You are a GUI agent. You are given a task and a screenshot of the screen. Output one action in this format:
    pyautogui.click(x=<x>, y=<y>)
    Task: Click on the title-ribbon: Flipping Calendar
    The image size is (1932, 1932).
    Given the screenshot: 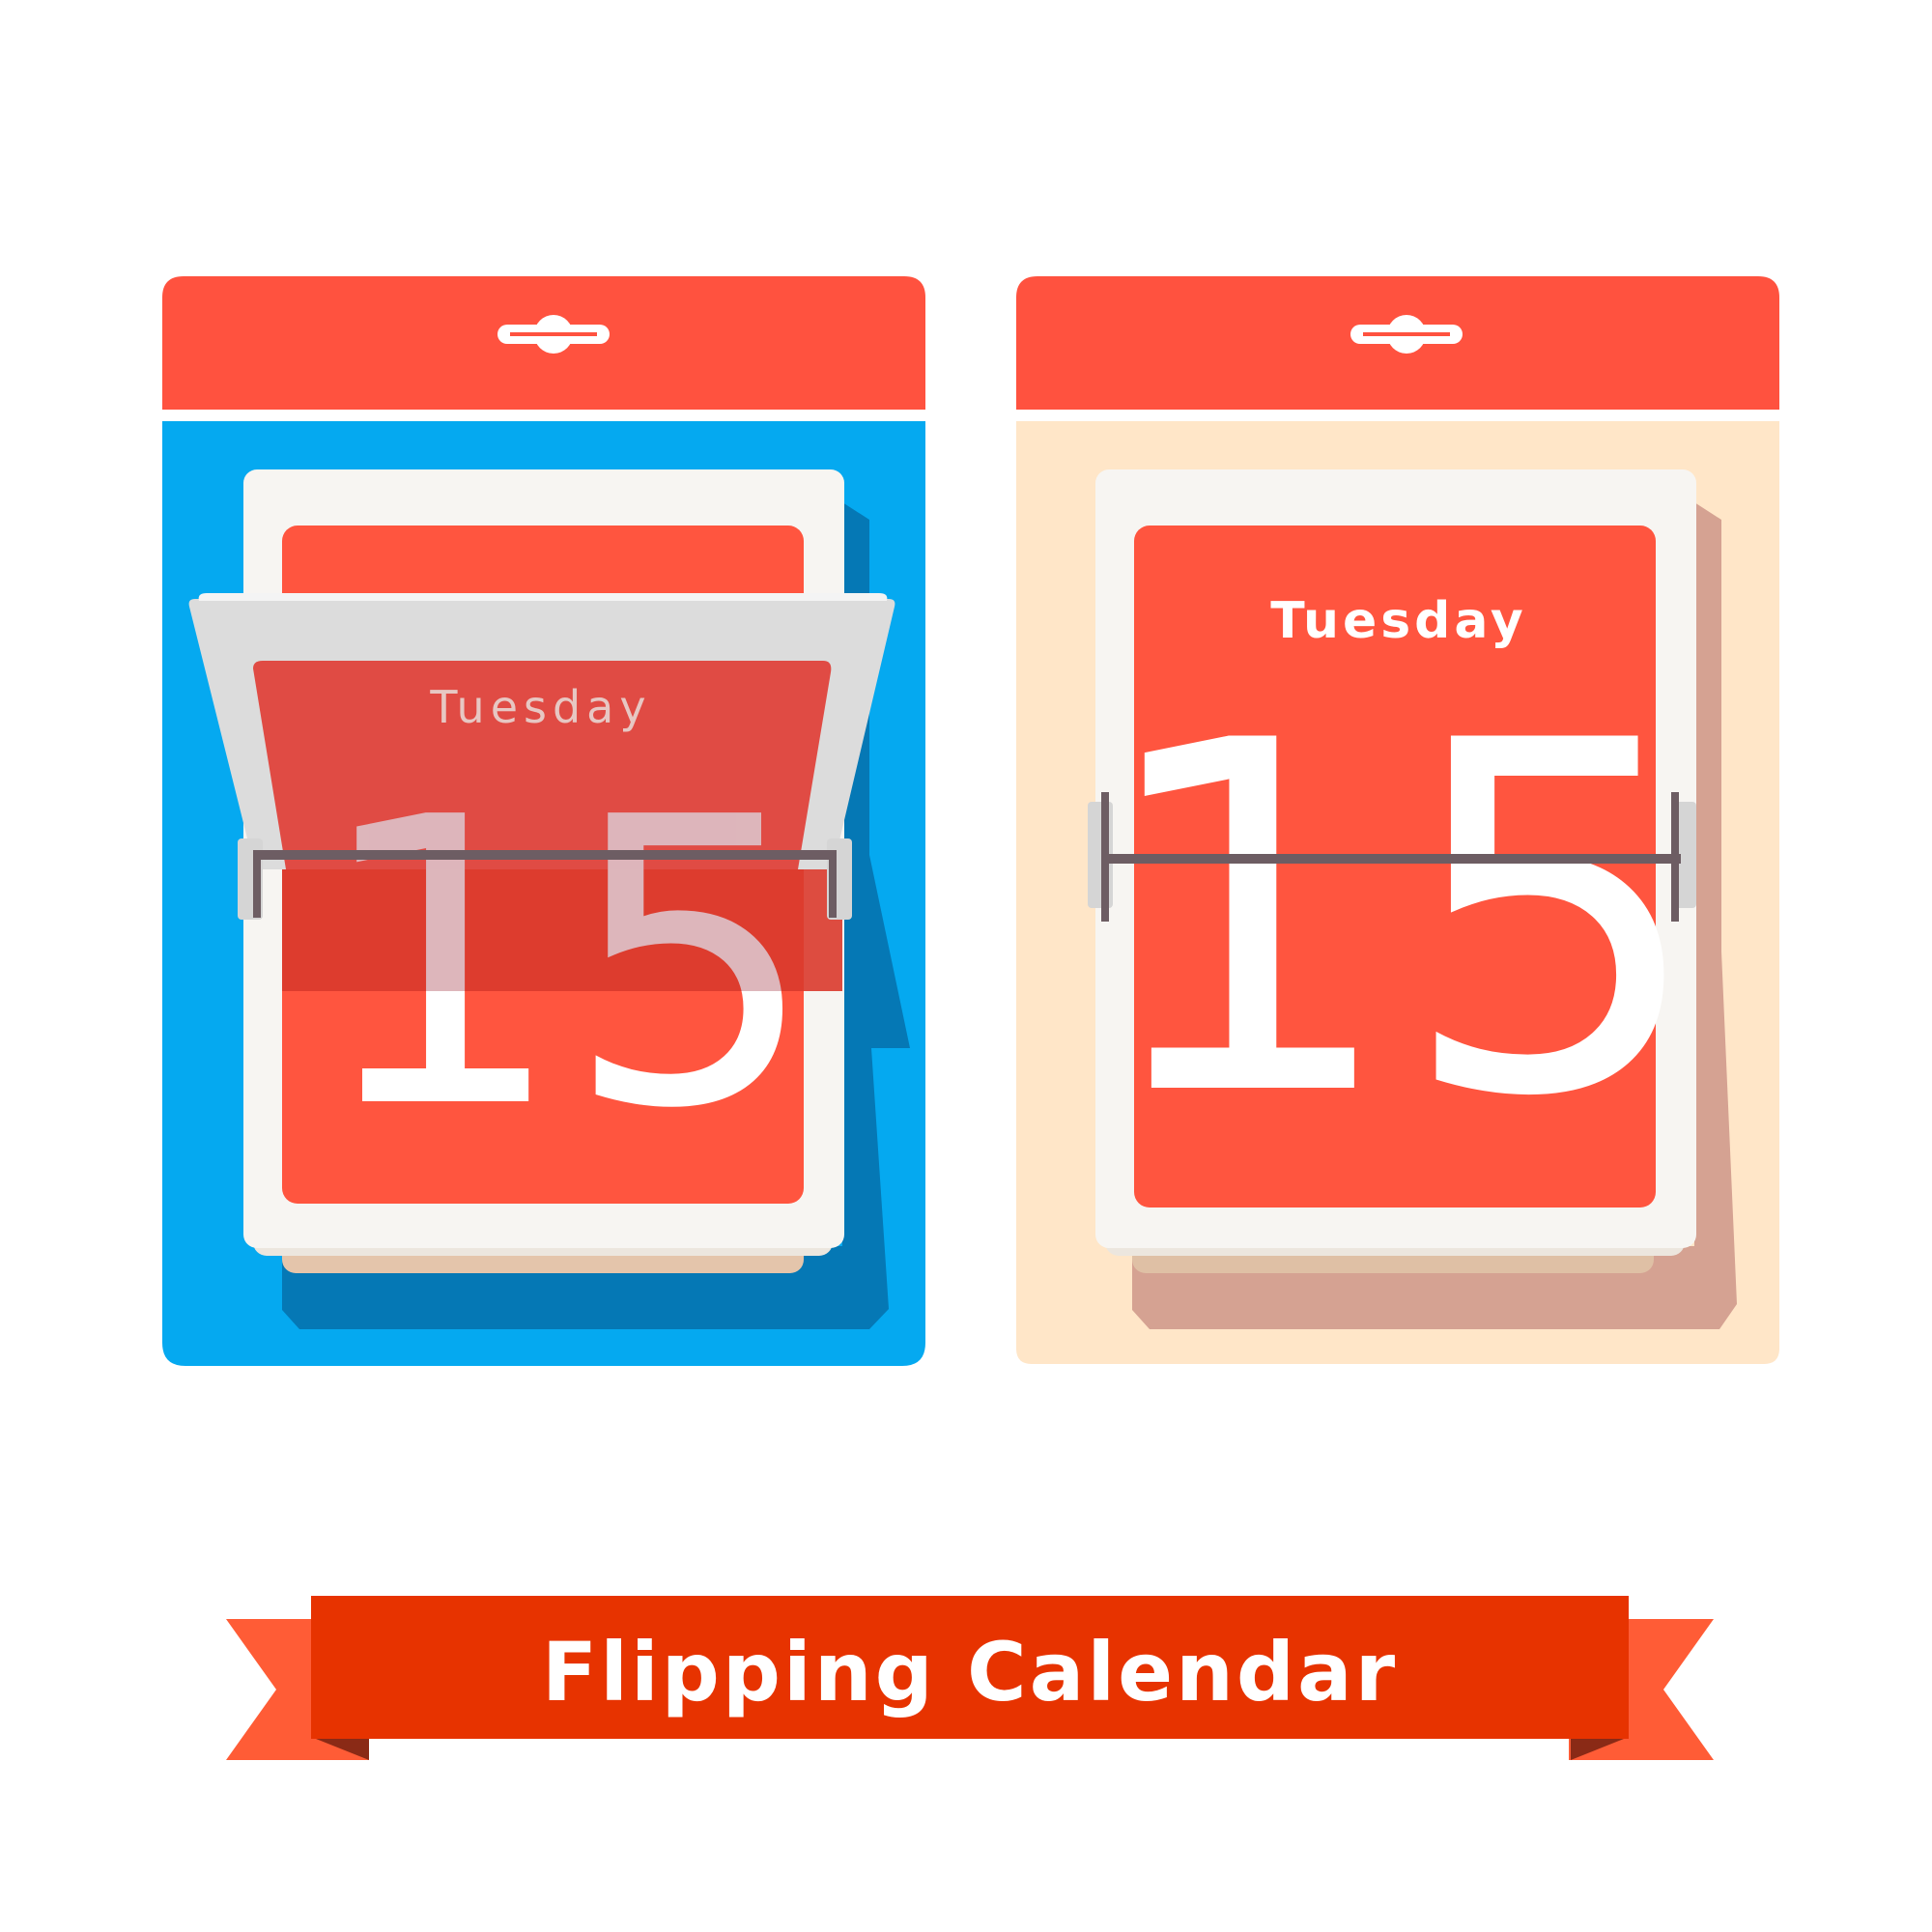 What is the action you would take?
    pyautogui.click(x=970, y=1678)
    